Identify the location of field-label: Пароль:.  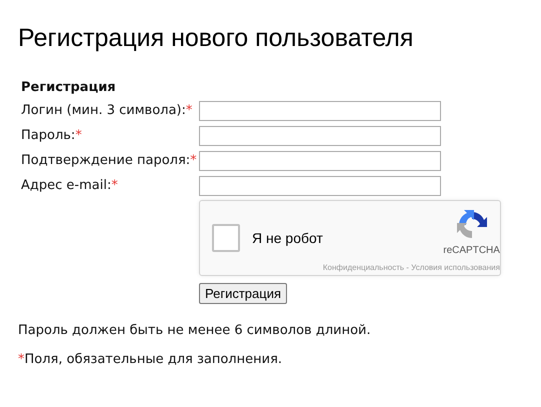
(48, 135).